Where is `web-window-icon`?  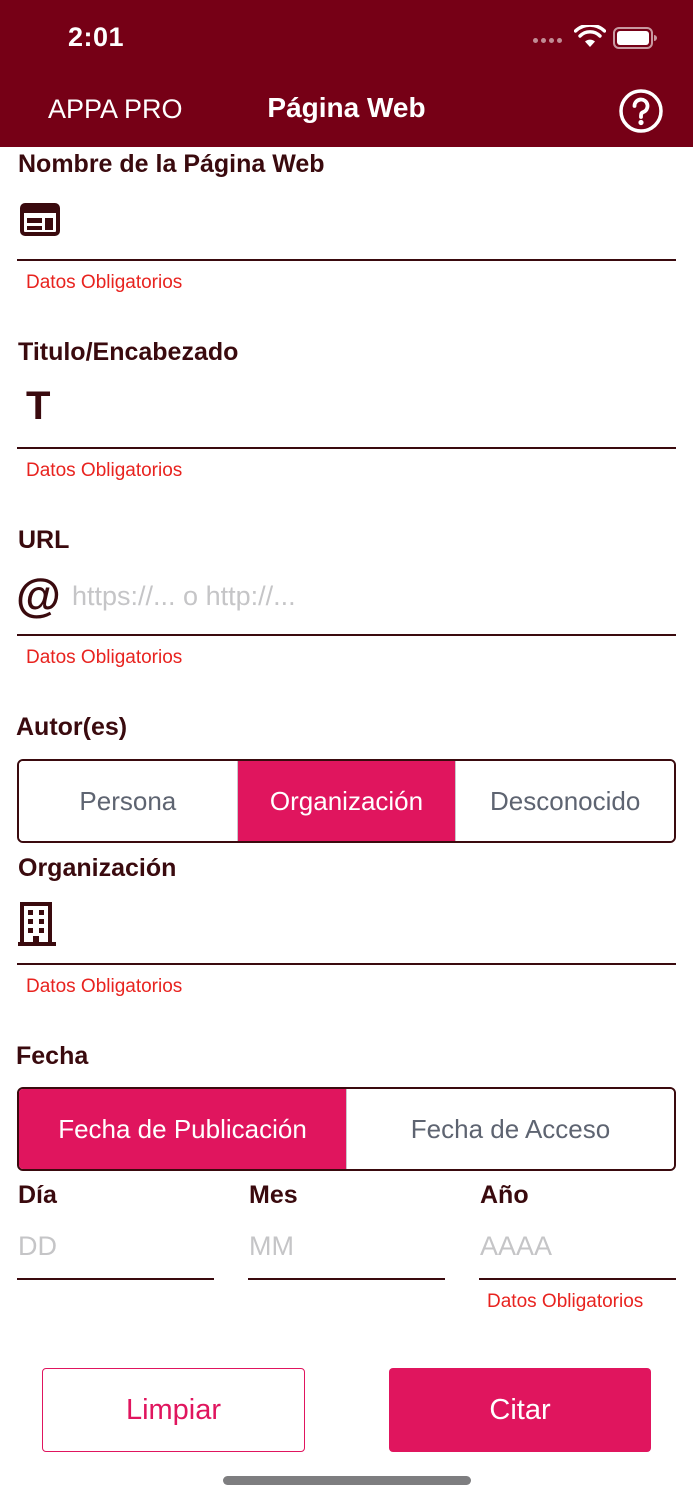 web-window-icon is located at coordinates (40, 219).